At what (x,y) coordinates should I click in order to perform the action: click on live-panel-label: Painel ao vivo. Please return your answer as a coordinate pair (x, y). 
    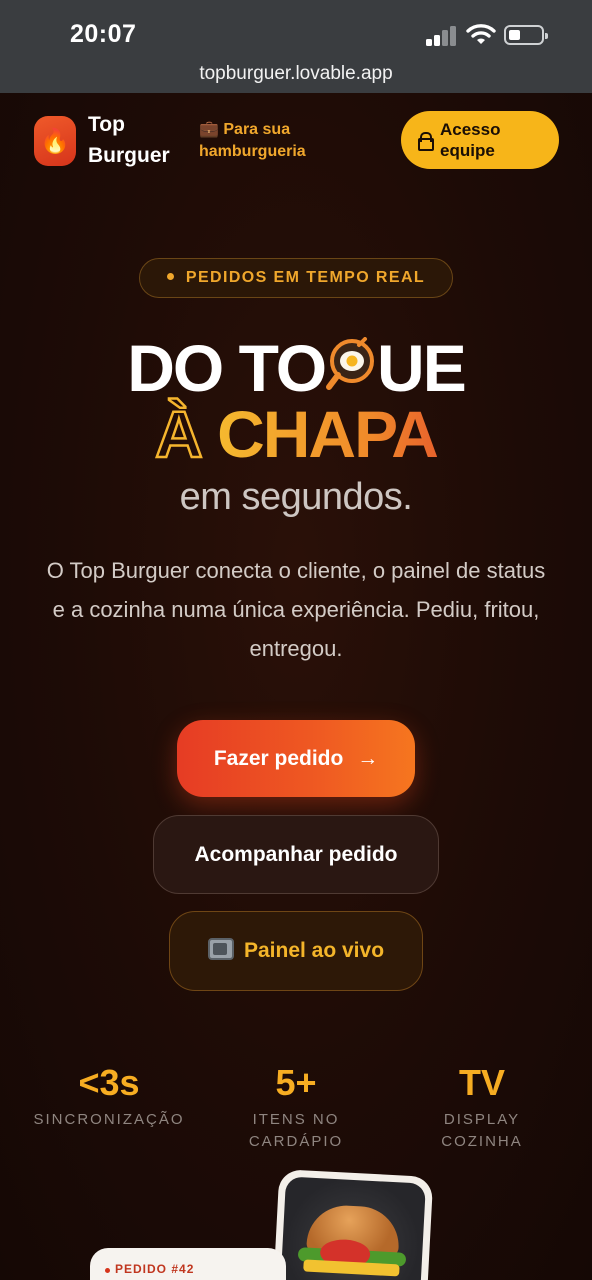
    Looking at the image, I should click on (314, 950).